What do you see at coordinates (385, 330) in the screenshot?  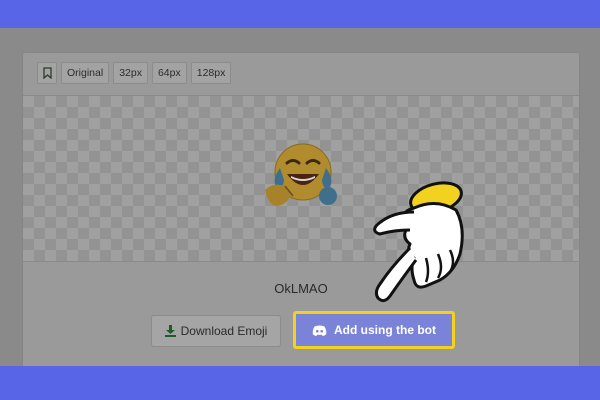 I see `add-using-bot-label: Add using the bot` at bounding box center [385, 330].